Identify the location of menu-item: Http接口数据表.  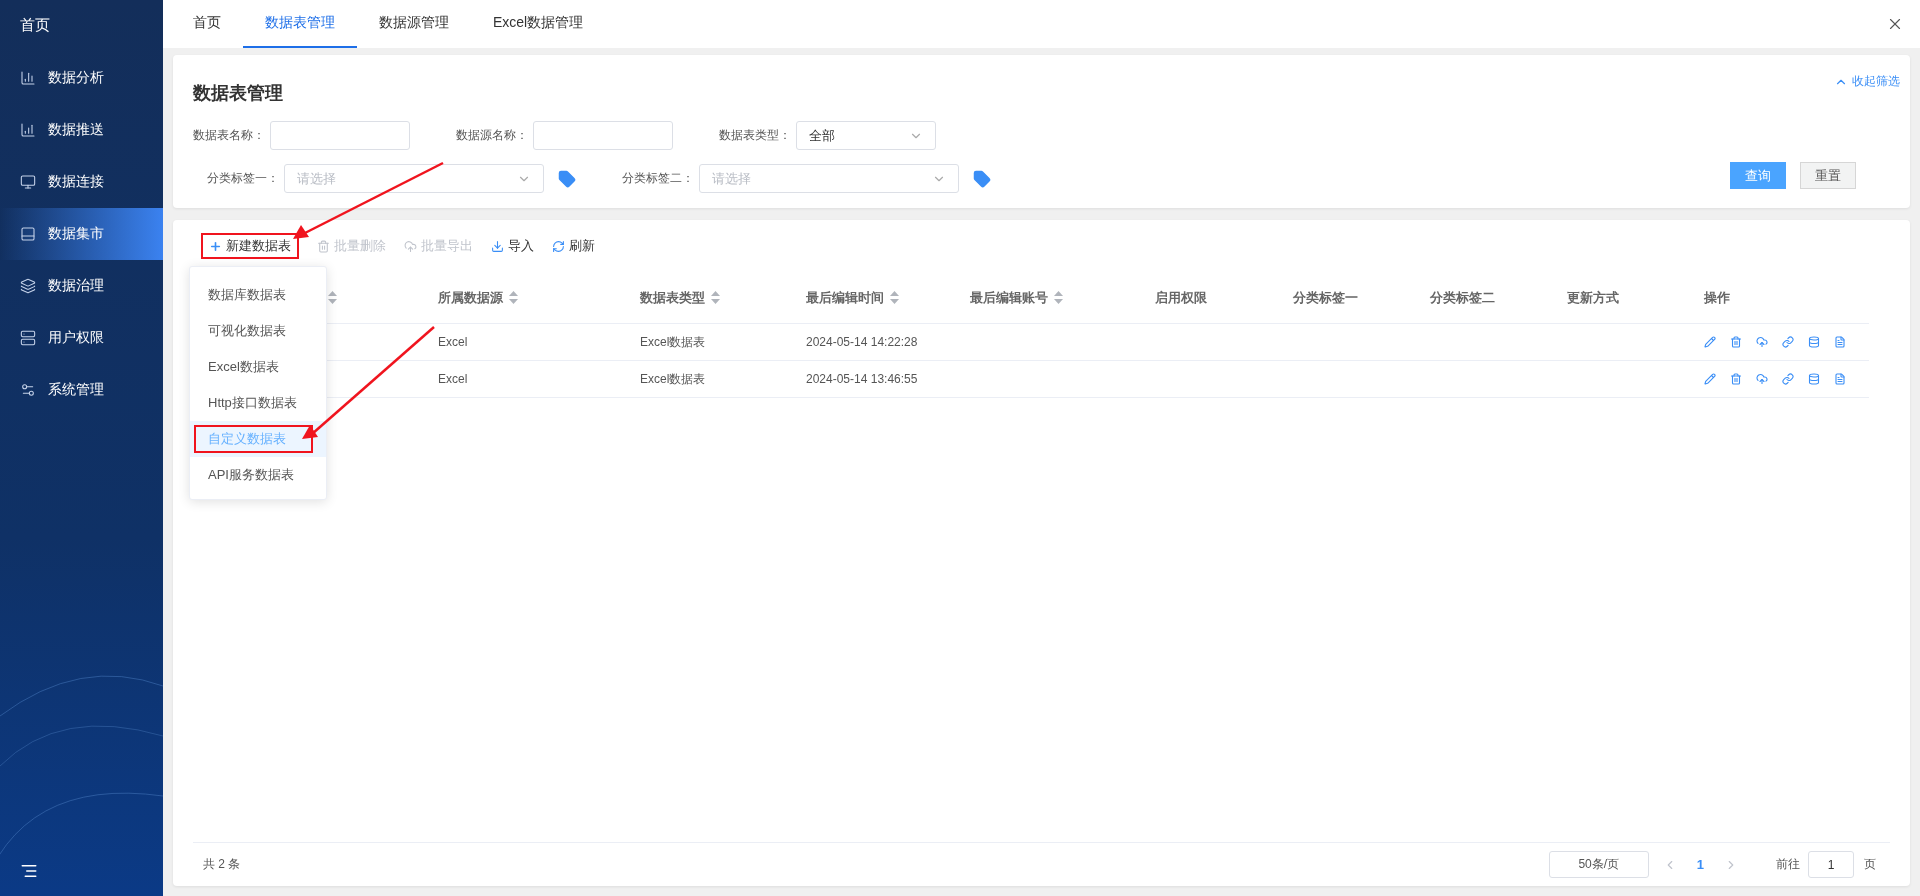
(258, 403).